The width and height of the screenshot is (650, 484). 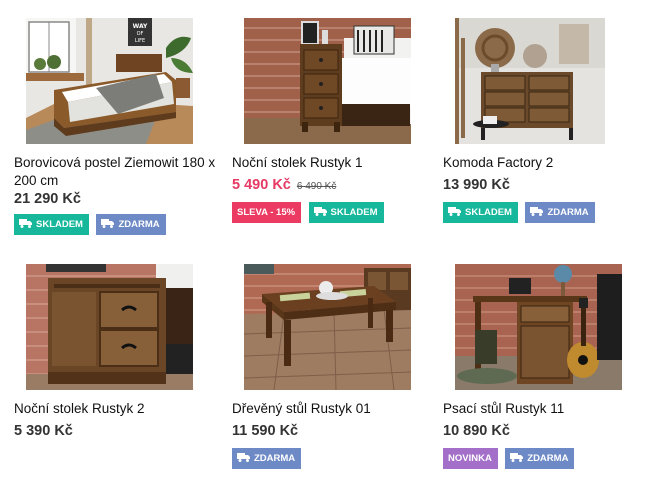 What do you see at coordinates (546, 163) in the screenshot?
I see `product-title: Komoda Factory 2` at bounding box center [546, 163].